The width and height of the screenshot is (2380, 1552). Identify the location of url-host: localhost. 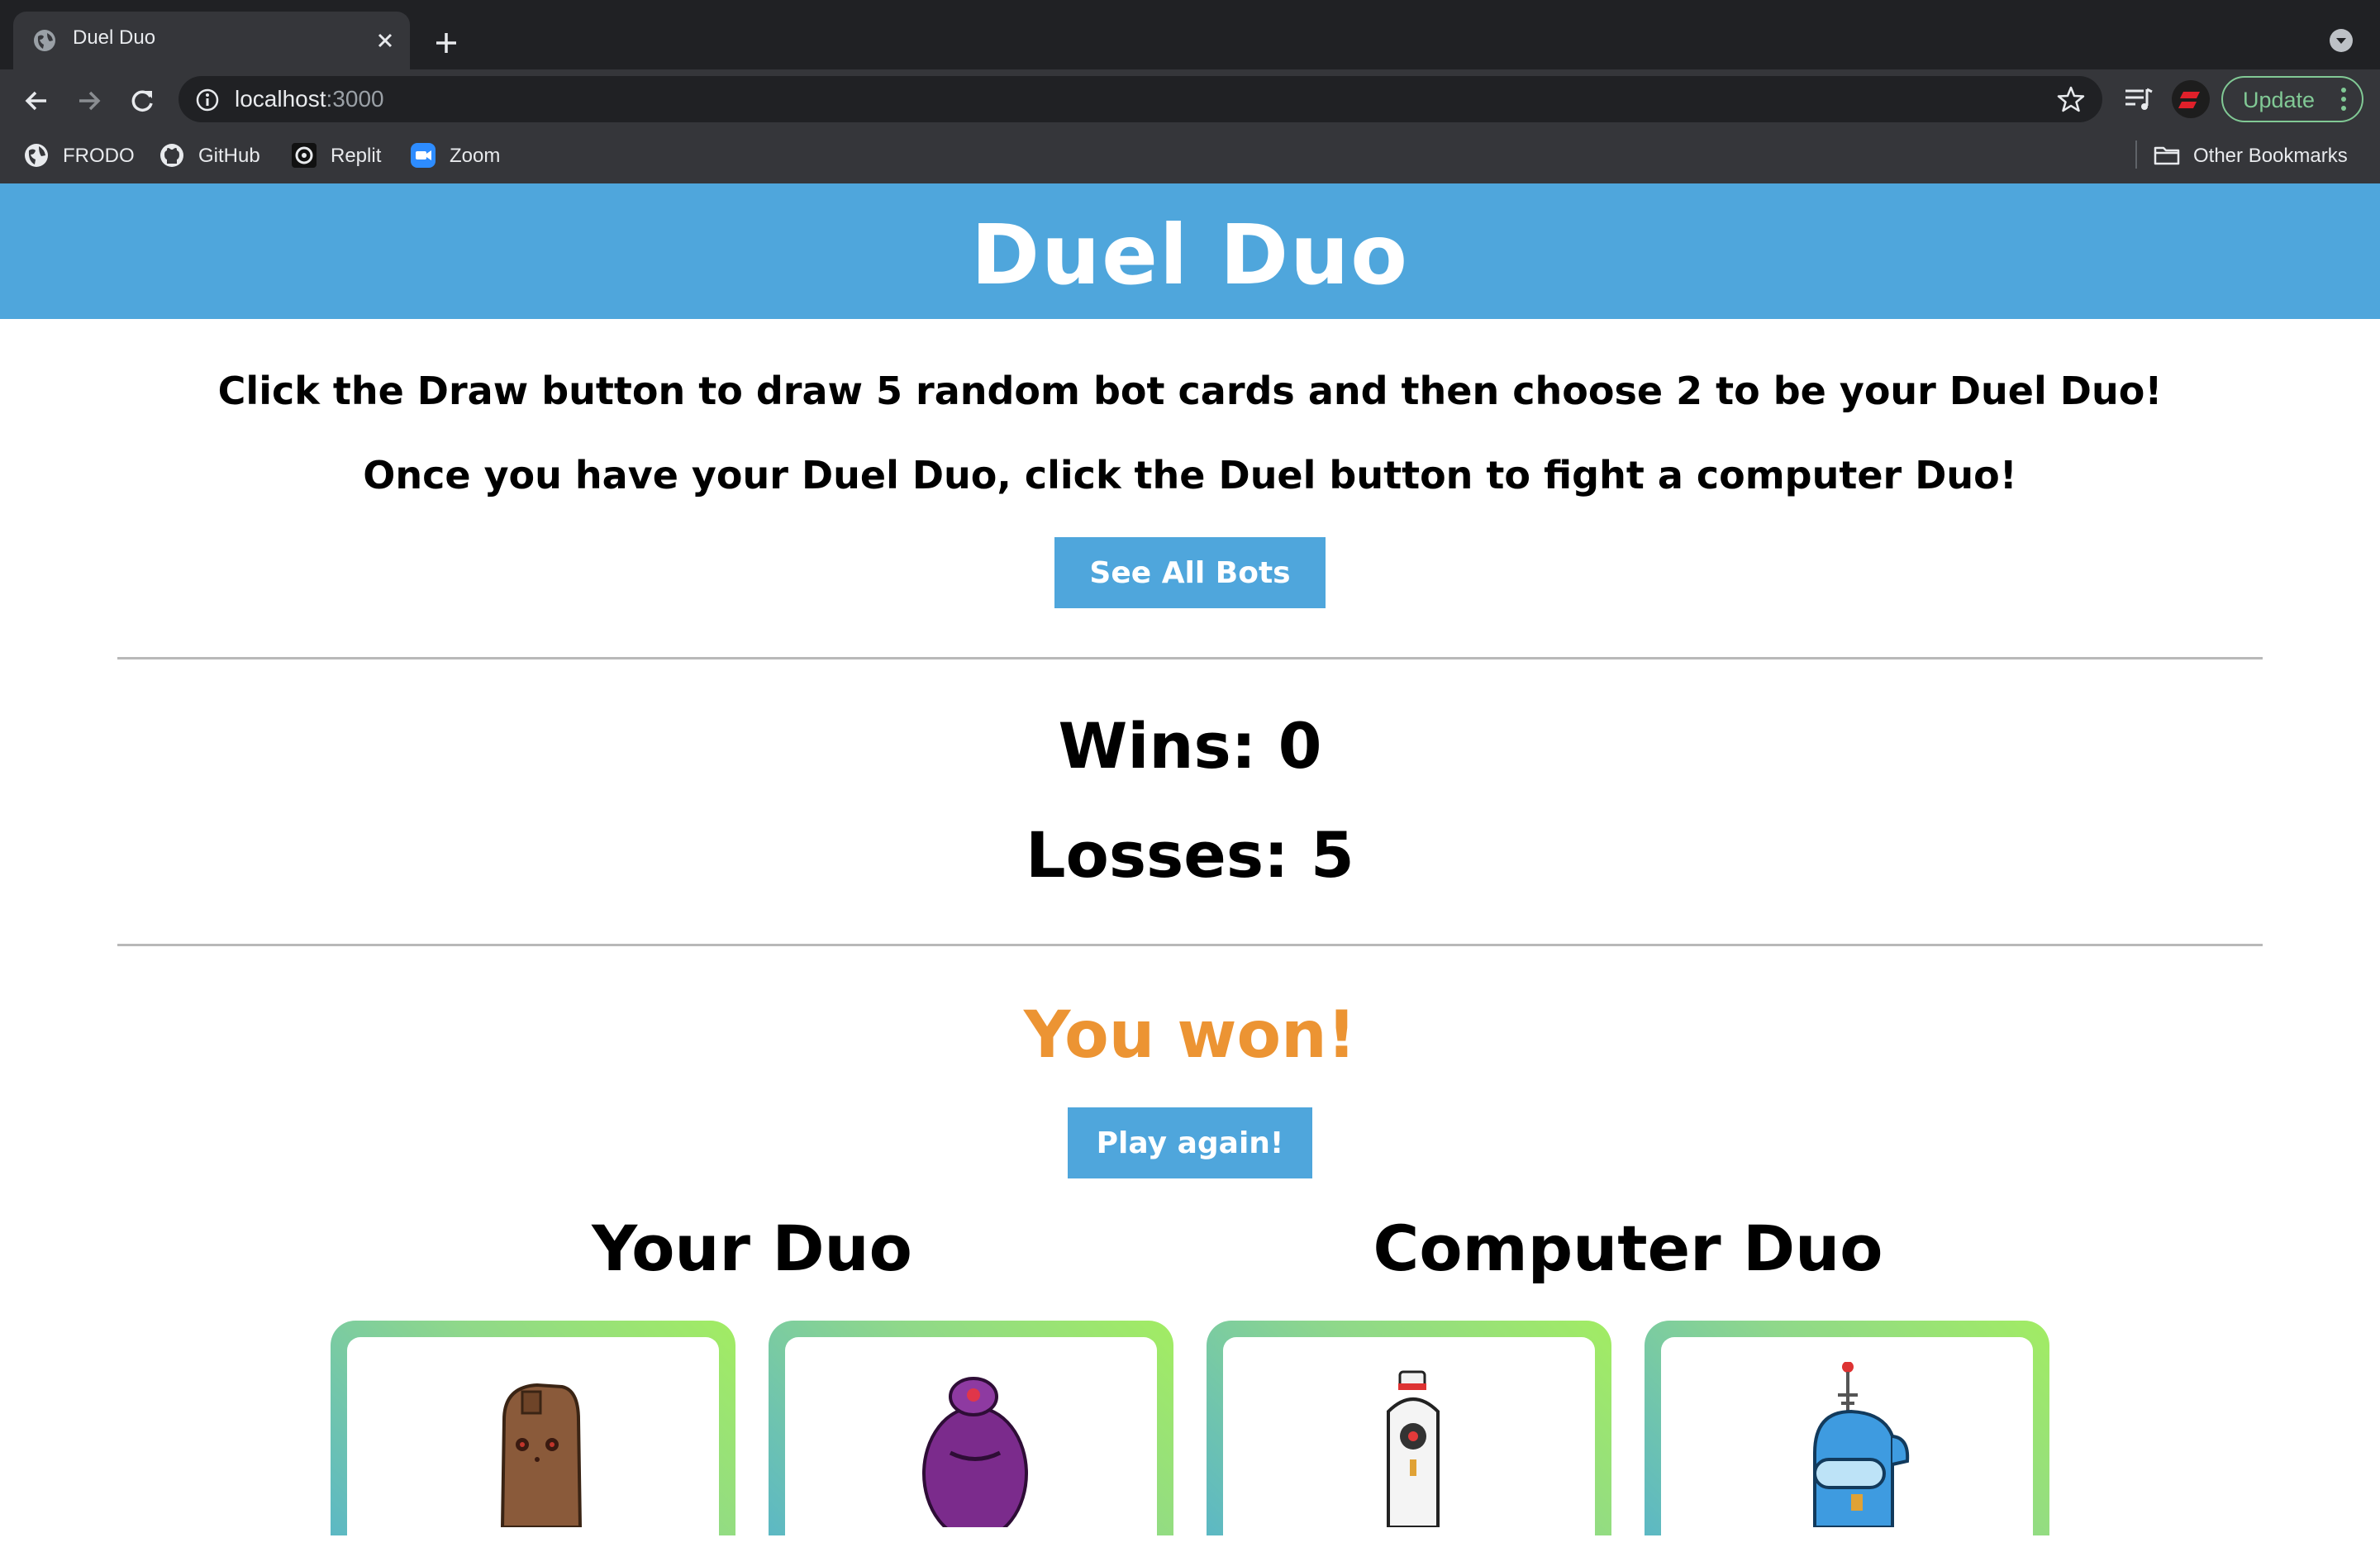
(280, 99).